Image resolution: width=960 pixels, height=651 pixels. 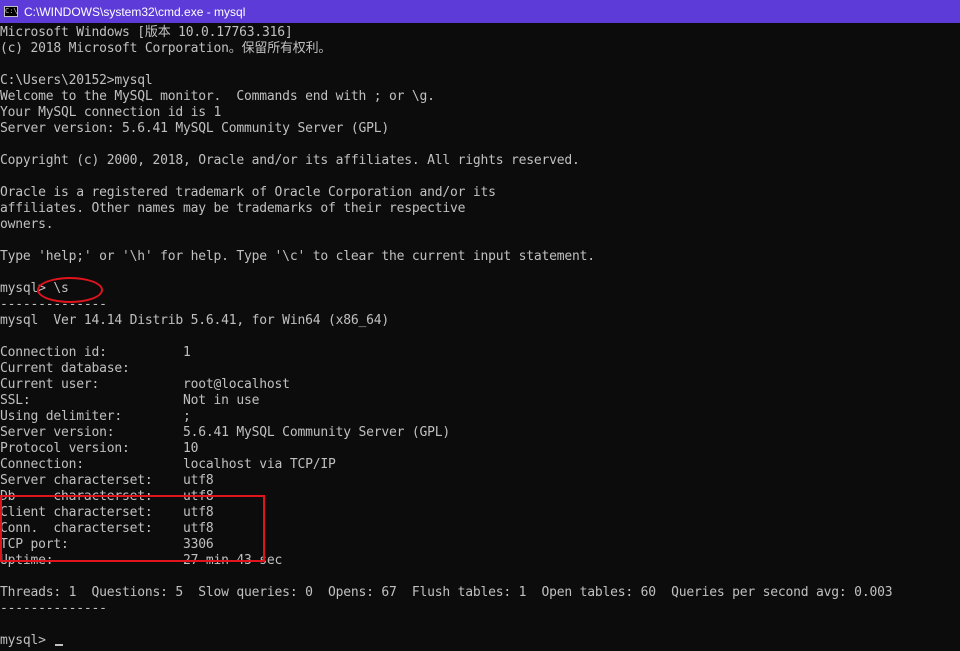 I want to click on console-line: C:\Users\20152>mysql, so click(x=76, y=81).